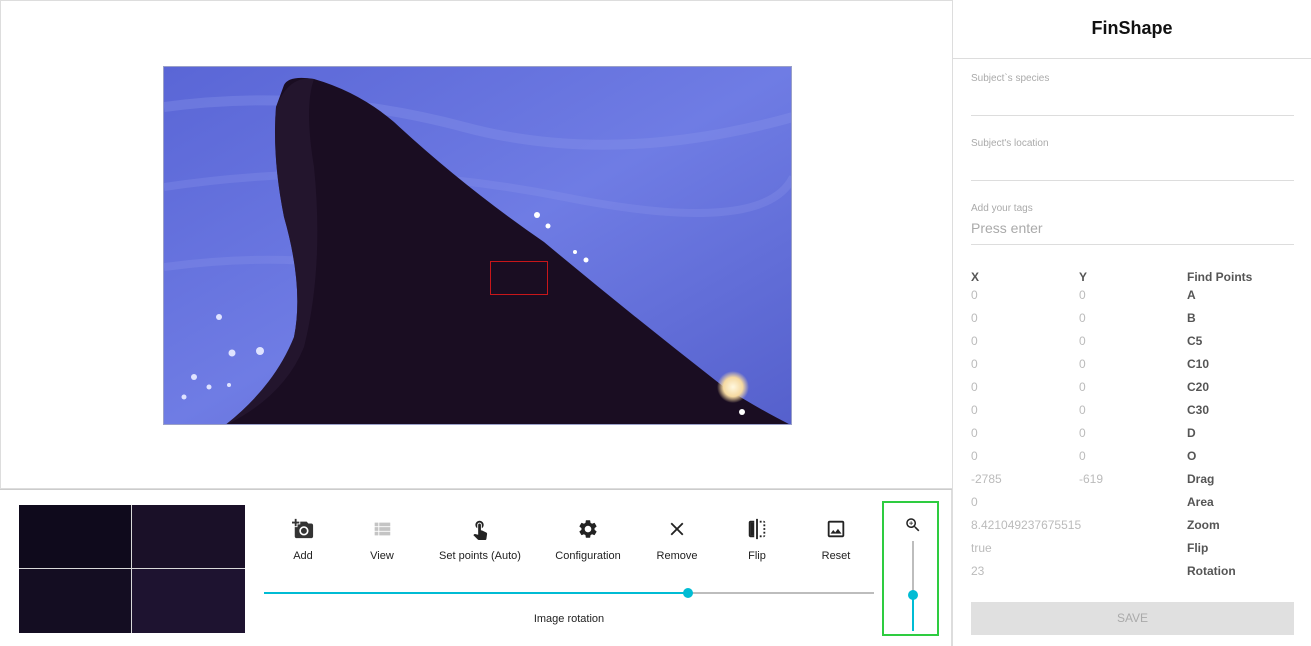 The height and width of the screenshot is (646, 1311). What do you see at coordinates (588, 539) in the screenshot?
I see `configuration-button: Configuration` at bounding box center [588, 539].